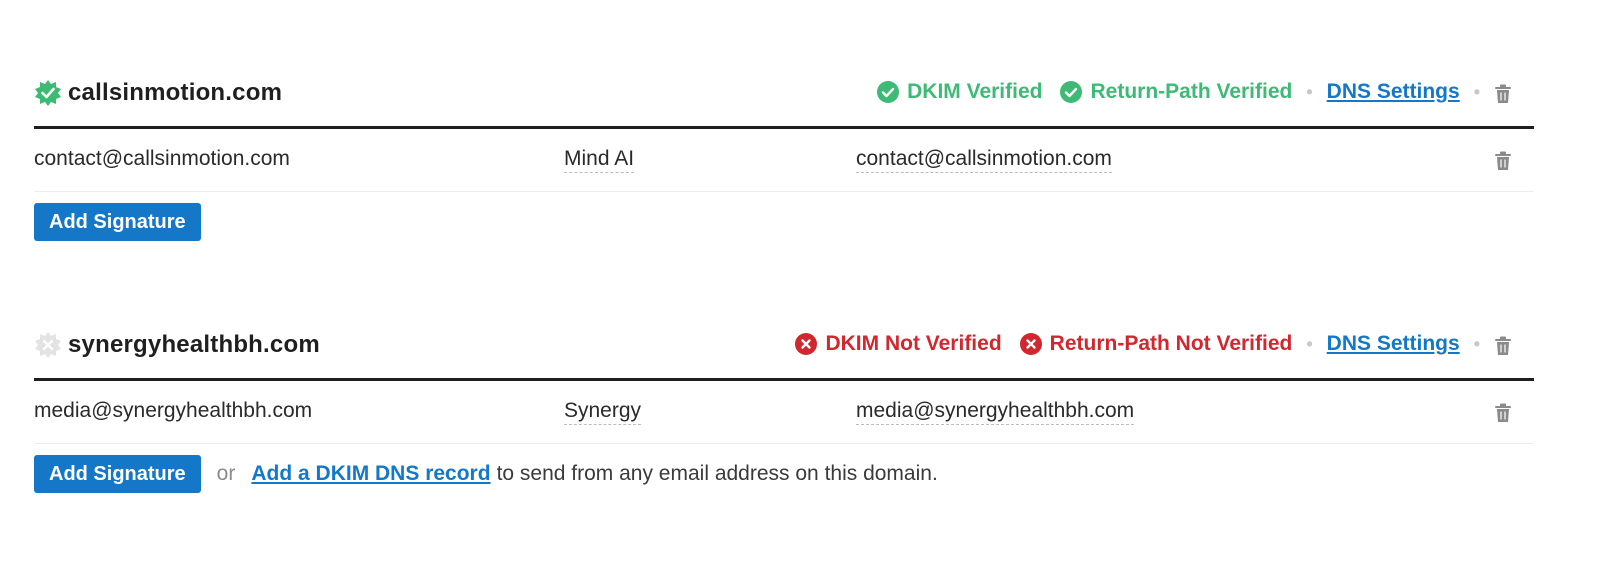 This screenshot has height=573, width=1606. Describe the element at coordinates (370, 474) in the screenshot. I see `add-dkim-record-link: Add a DKIM DNS record` at that location.